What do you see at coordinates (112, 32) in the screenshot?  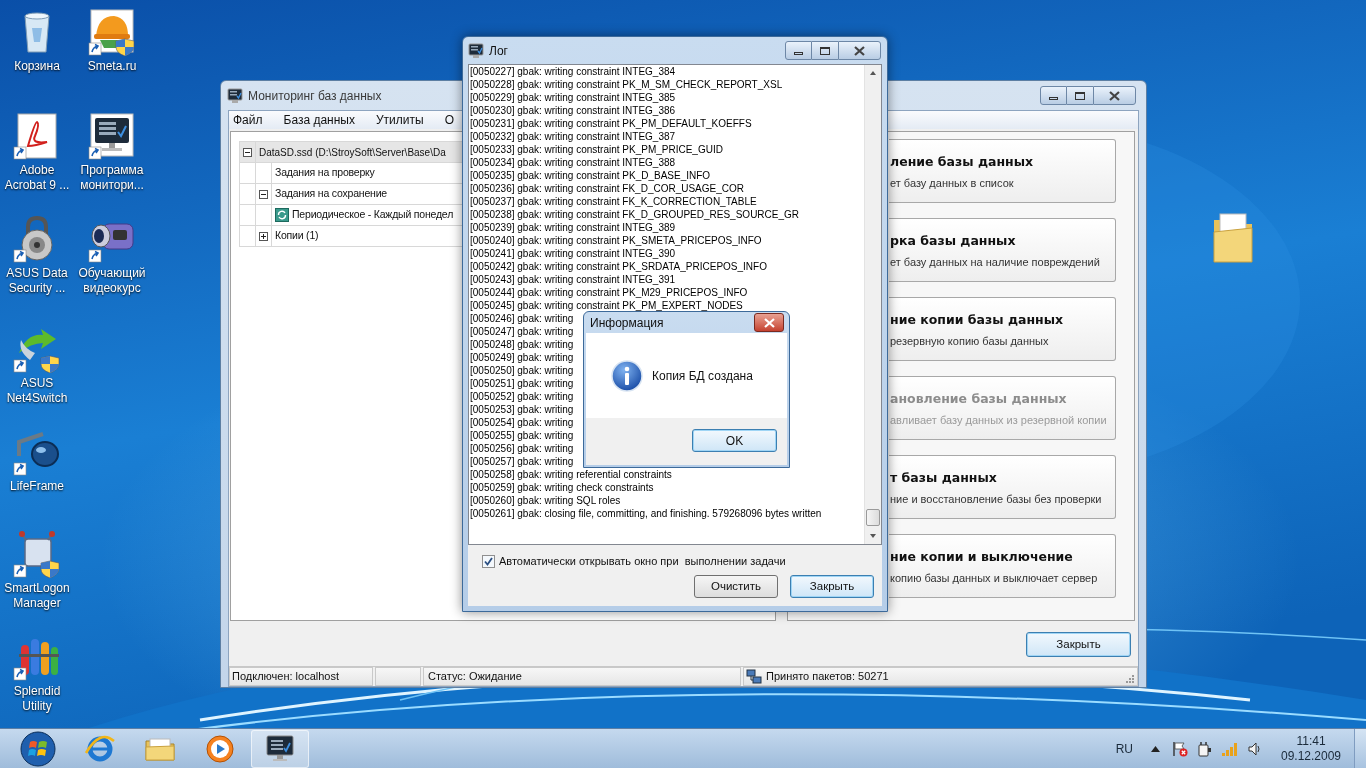 I see `hard-hat-icon` at bounding box center [112, 32].